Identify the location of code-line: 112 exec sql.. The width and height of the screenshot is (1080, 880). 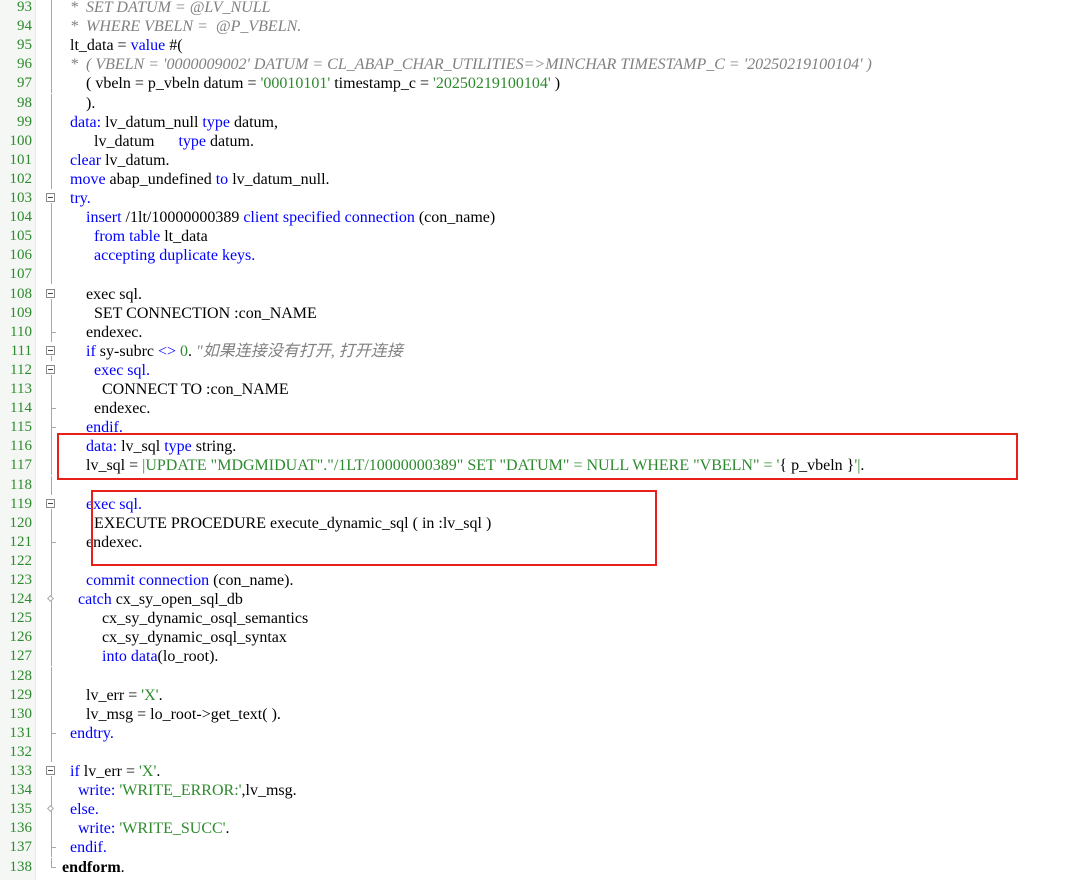
(540, 370).